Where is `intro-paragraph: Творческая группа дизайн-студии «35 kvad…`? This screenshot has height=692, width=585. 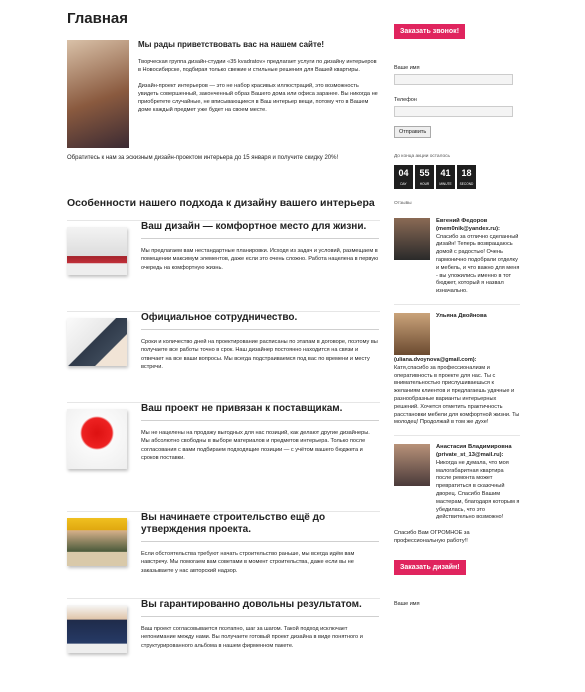
intro-paragraph: Творческая группа дизайн-студии «35 kvad… is located at coordinates (257, 66).